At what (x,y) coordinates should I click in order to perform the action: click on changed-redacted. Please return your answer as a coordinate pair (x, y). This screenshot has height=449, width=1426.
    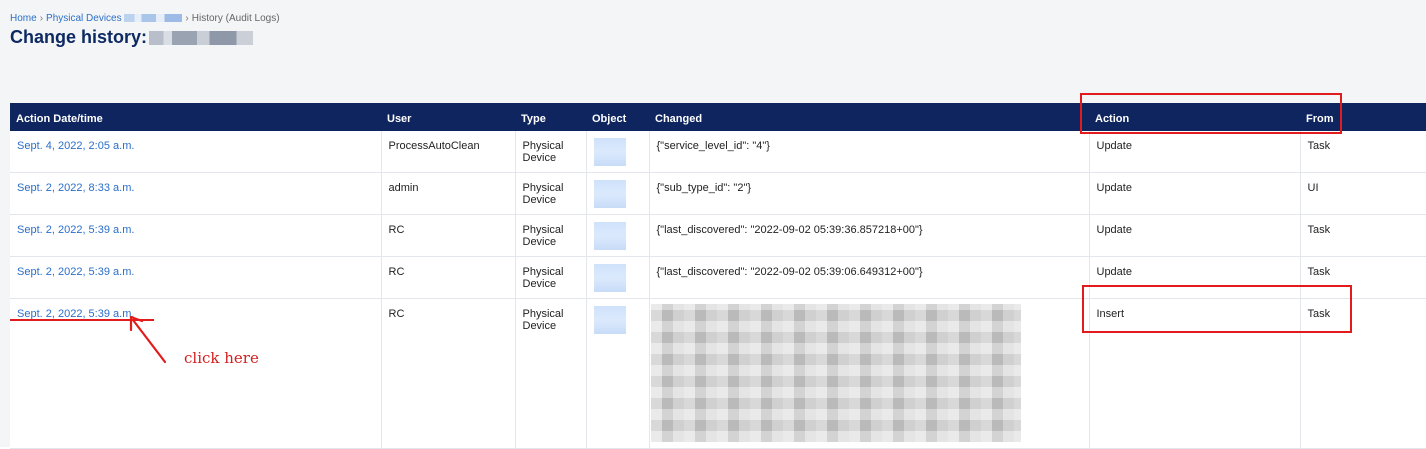
    Looking at the image, I should click on (835, 373).